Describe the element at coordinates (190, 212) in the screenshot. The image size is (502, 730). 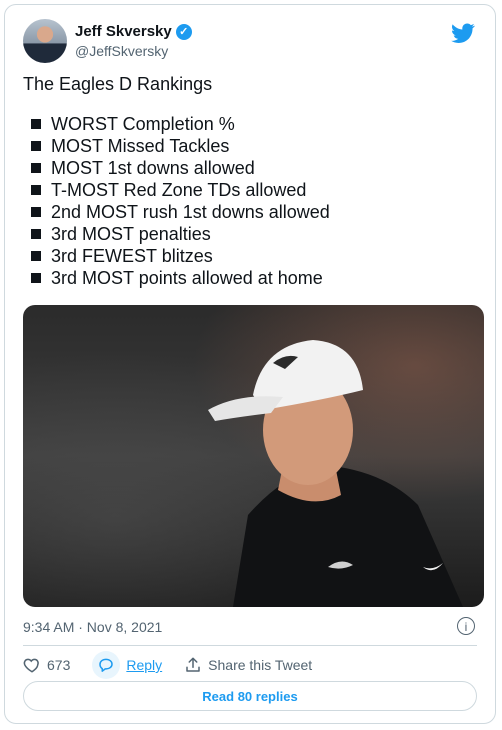
I see `list-item-text: 2nd MOST rush 1st downs allowed` at that location.